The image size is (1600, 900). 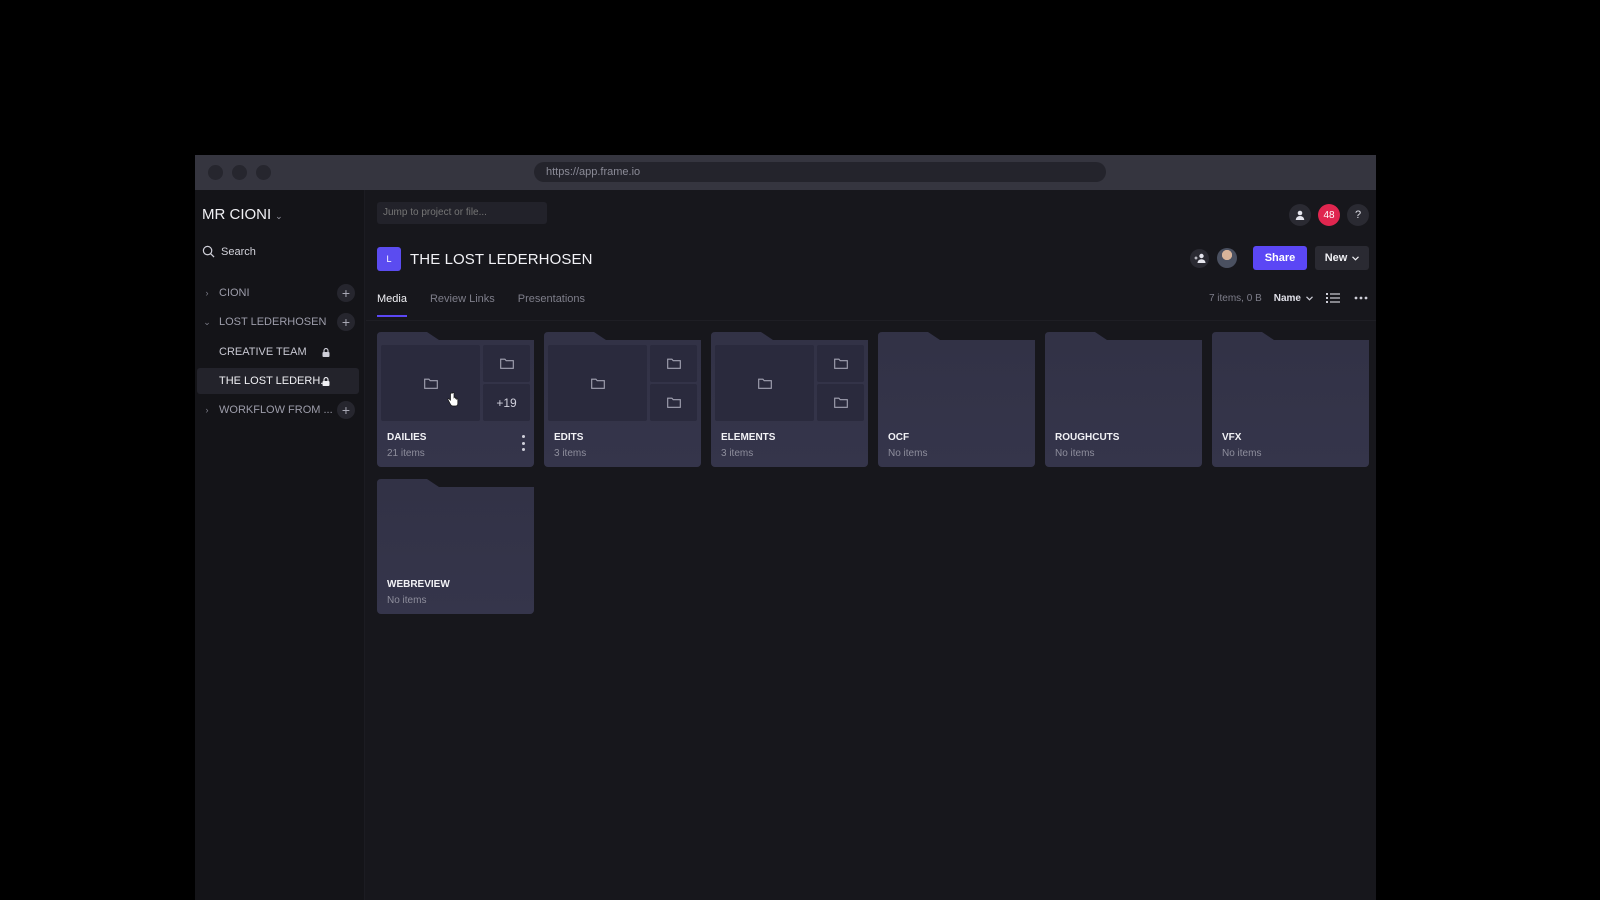 What do you see at coordinates (238, 251) in the screenshot?
I see `search-label: Search` at bounding box center [238, 251].